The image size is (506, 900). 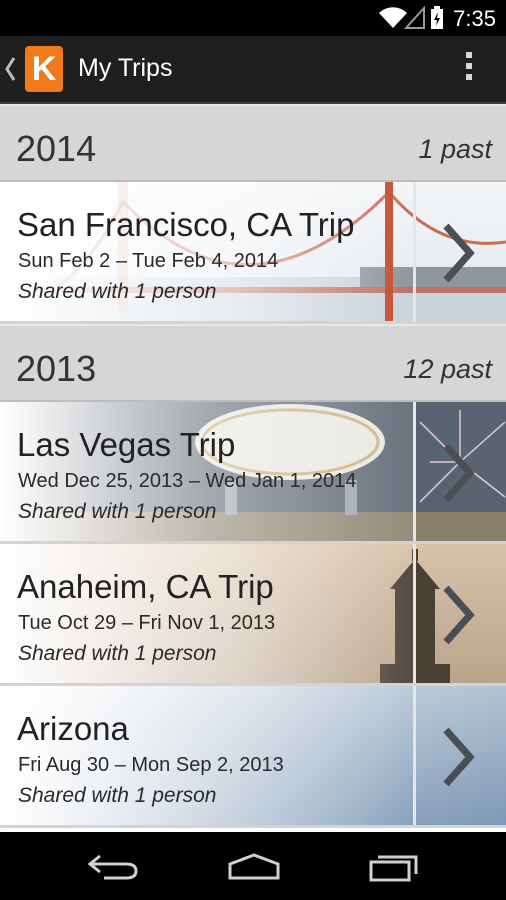 What do you see at coordinates (151, 765) in the screenshot?
I see `trip-dates: Fri Aug 30 – Mon Sep 2, 2013` at bounding box center [151, 765].